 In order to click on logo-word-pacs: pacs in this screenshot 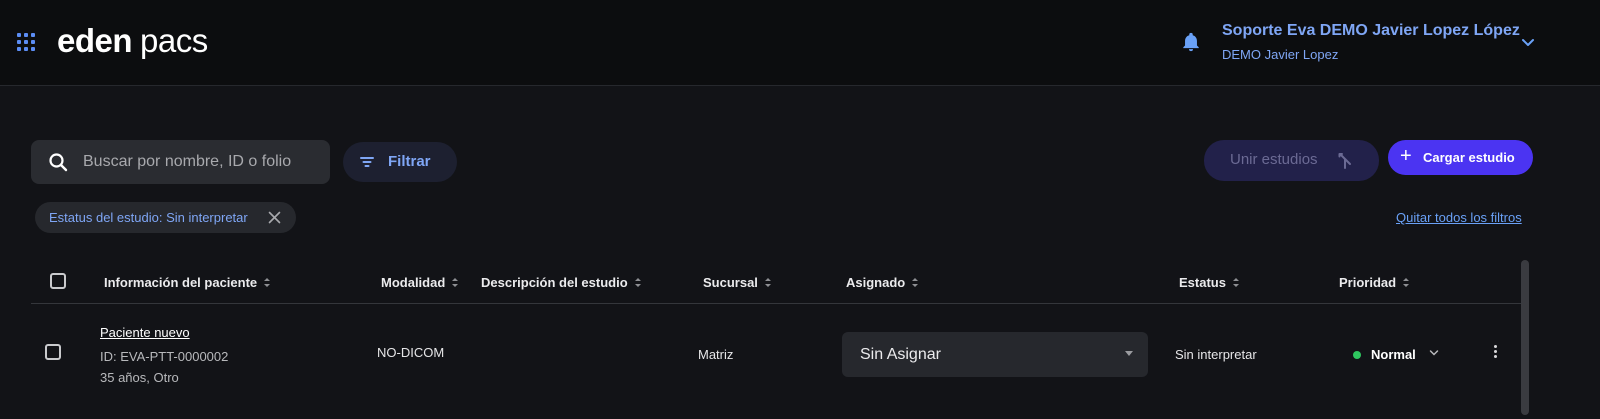, I will do `click(174, 40)`.